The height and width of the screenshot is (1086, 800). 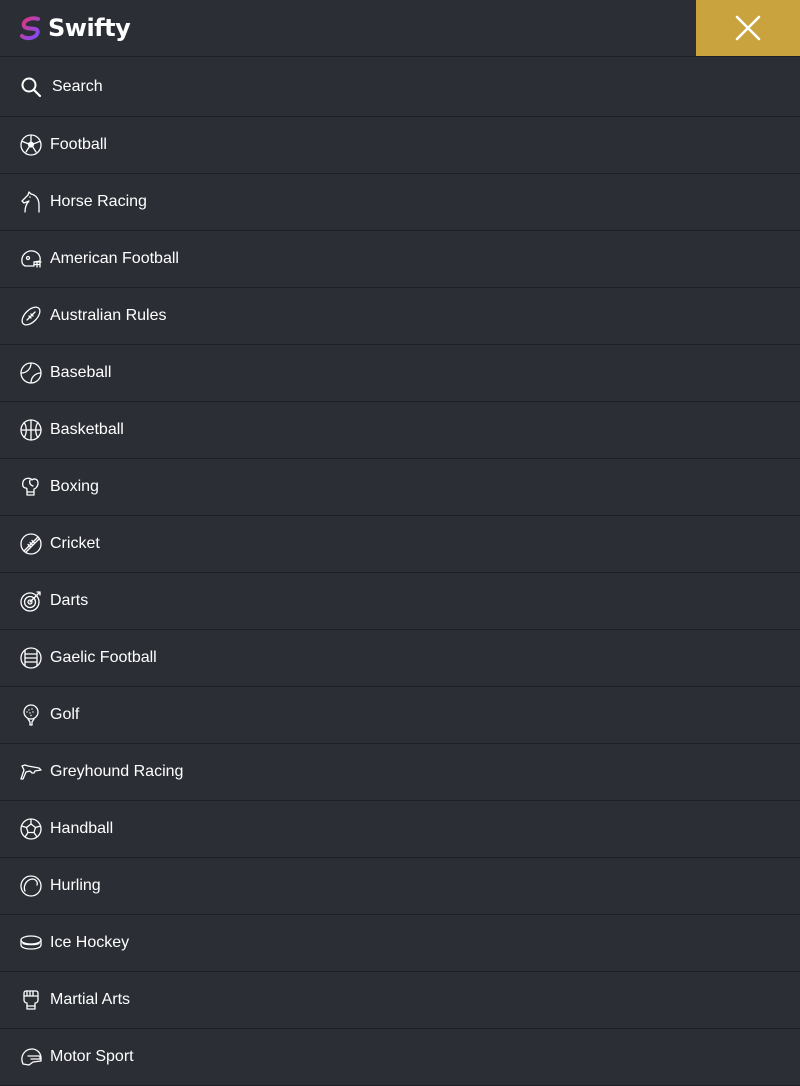 What do you see at coordinates (31, 430) in the screenshot?
I see `basketball-icon` at bounding box center [31, 430].